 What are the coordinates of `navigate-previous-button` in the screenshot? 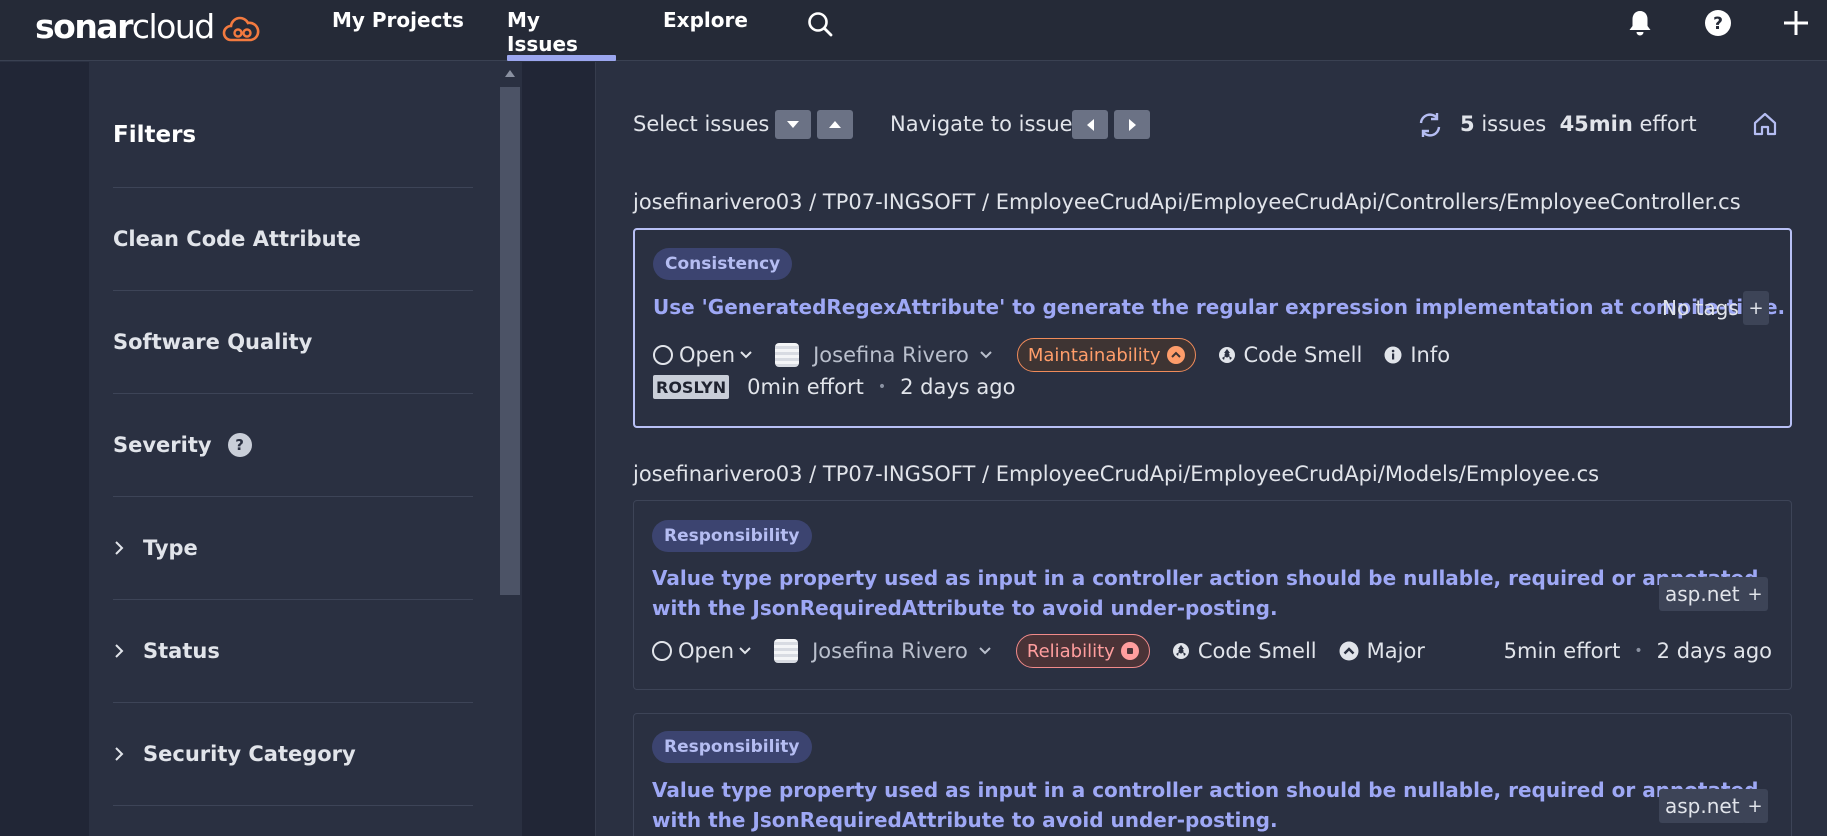 It's located at (1090, 124).